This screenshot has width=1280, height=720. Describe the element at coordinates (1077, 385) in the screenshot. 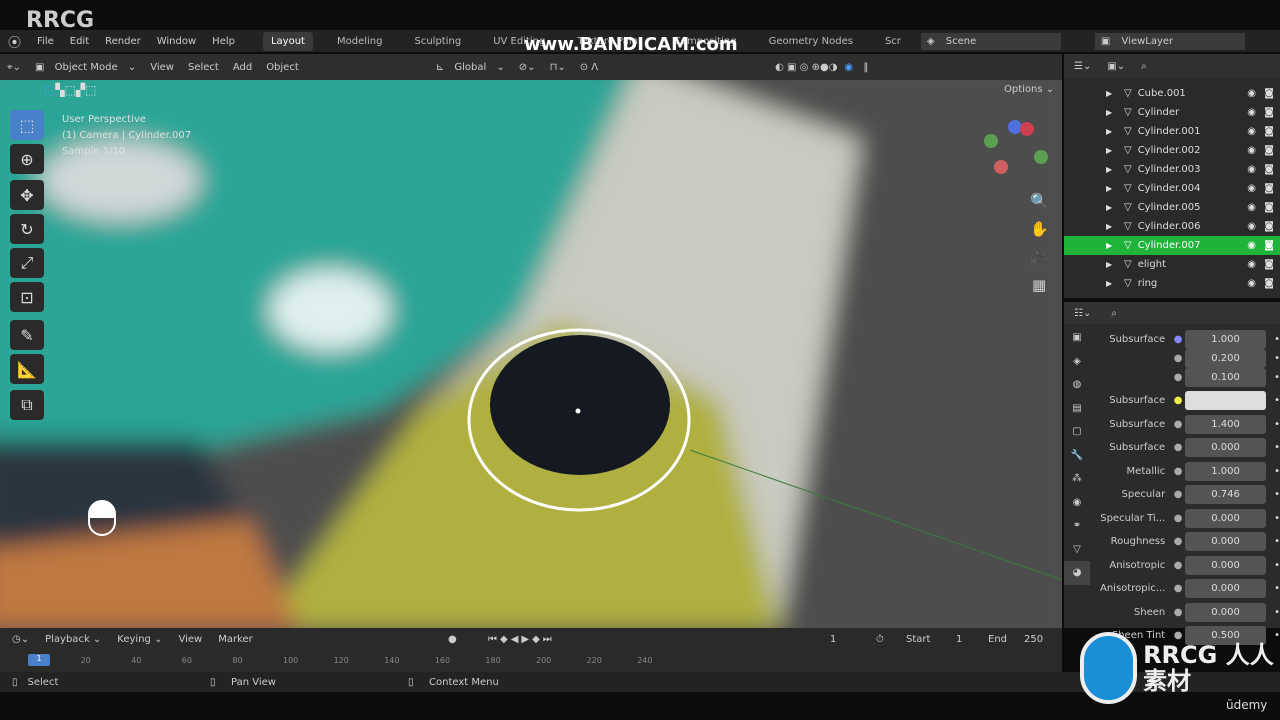

I see `world-tab-icon: ◍` at that location.